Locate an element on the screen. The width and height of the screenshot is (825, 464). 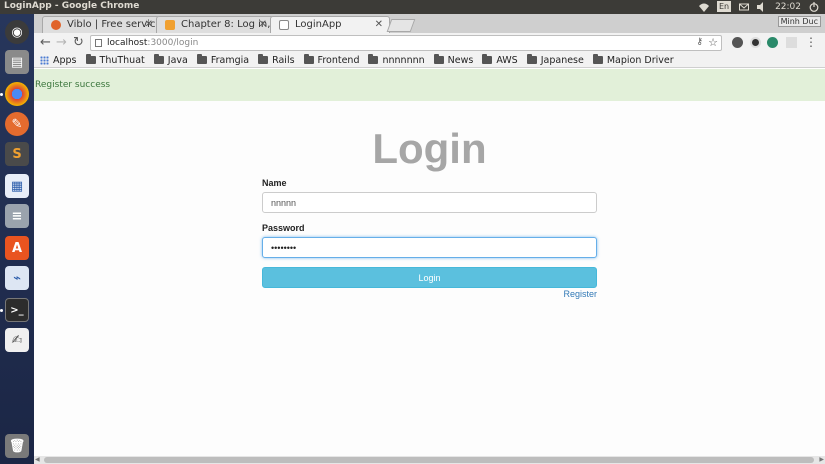
launcher: ◉ ▤ ✎ S ▦ ≡ A ⌁ >_ ✍ 🗑 is located at coordinates (17, 239).